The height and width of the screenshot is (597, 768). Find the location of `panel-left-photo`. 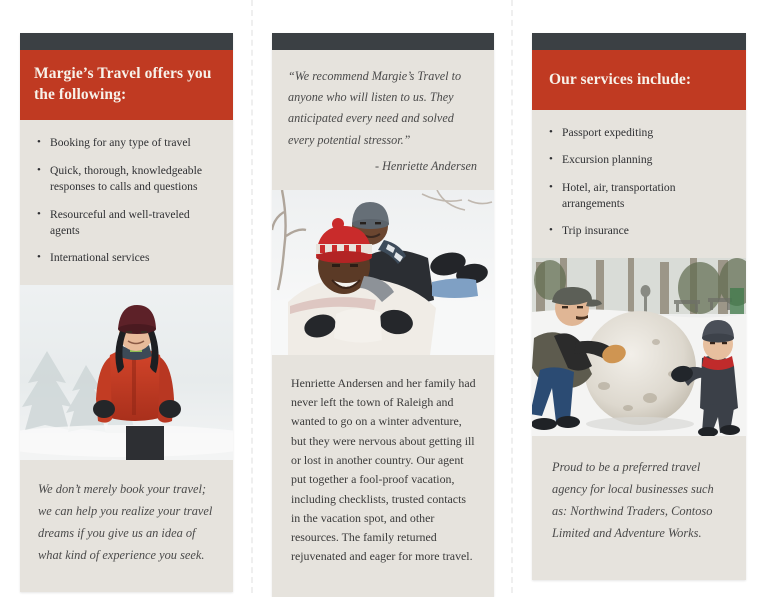

panel-left-photo is located at coordinates (126, 372).